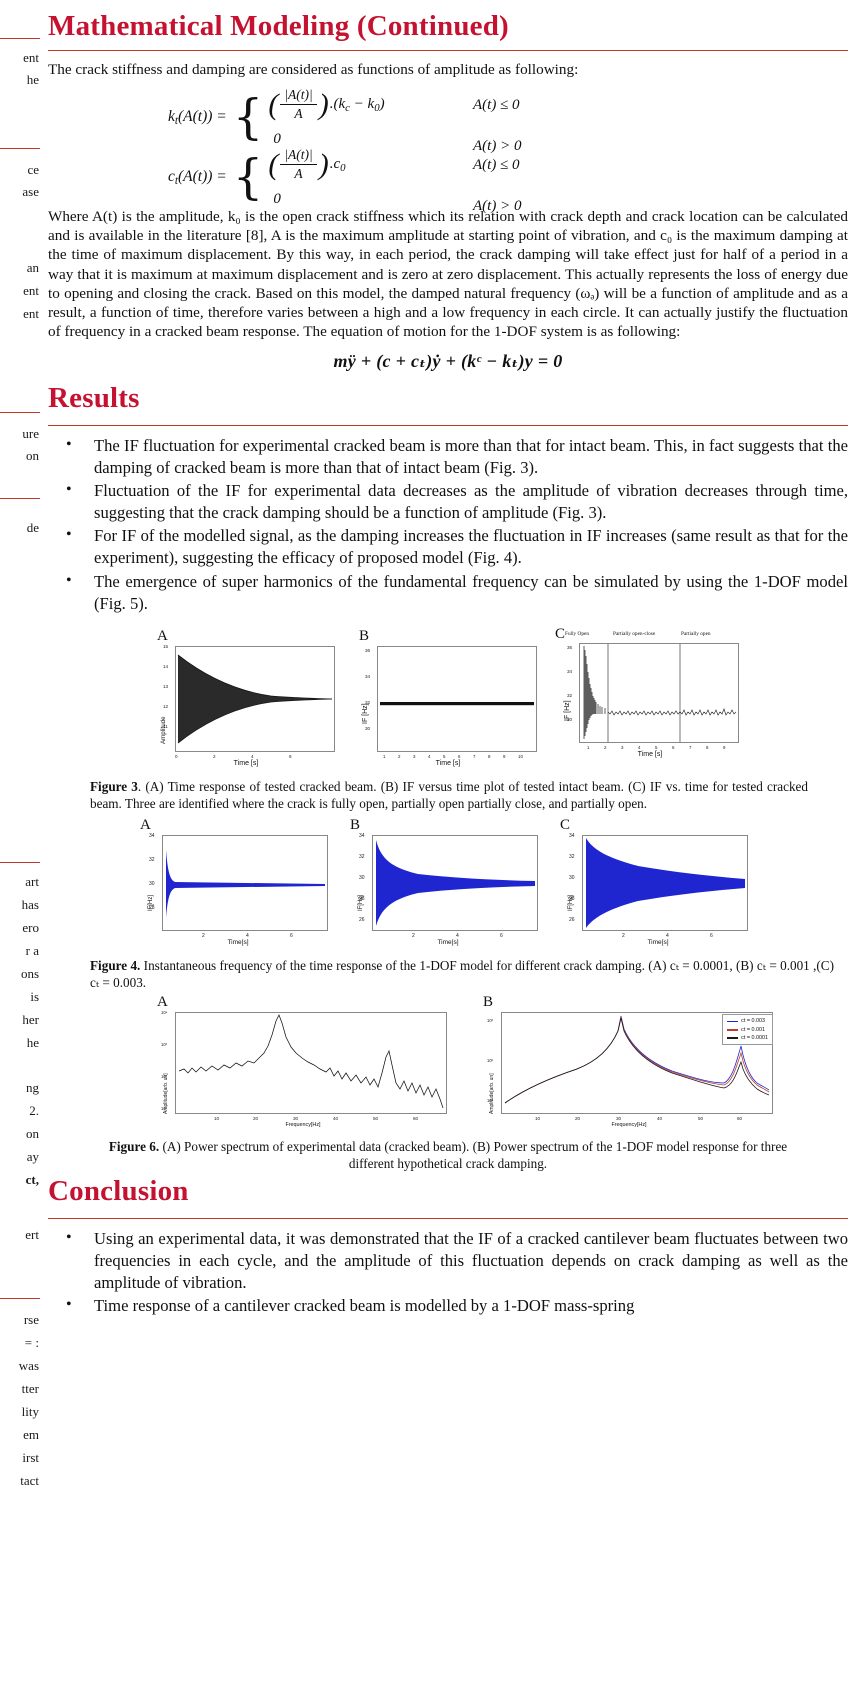  Describe the element at coordinates (634, 633) in the screenshot. I see `annotation-partially-open-close: Partially open-close` at that location.